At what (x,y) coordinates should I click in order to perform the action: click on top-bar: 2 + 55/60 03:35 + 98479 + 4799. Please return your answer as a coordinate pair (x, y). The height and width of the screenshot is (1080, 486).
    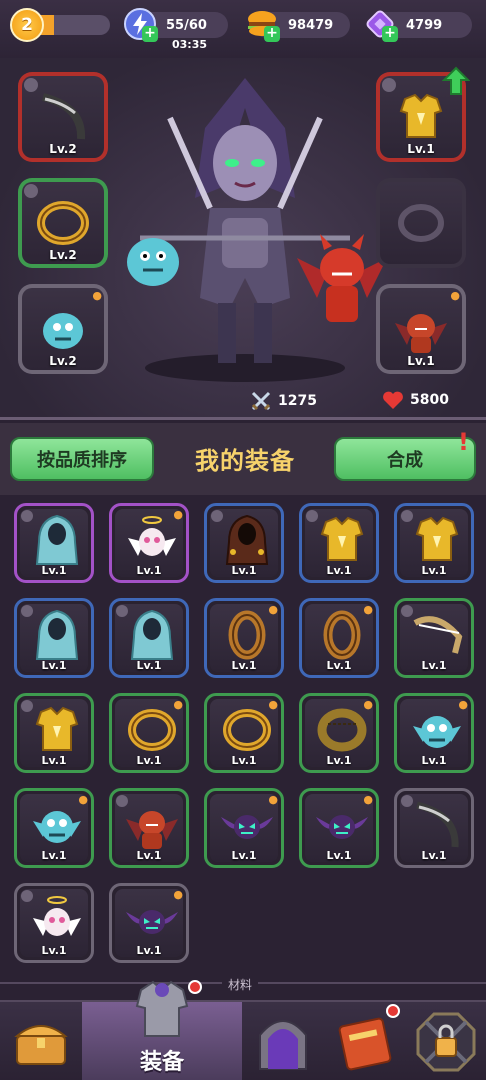
    Looking at the image, I should click on (243, 29).